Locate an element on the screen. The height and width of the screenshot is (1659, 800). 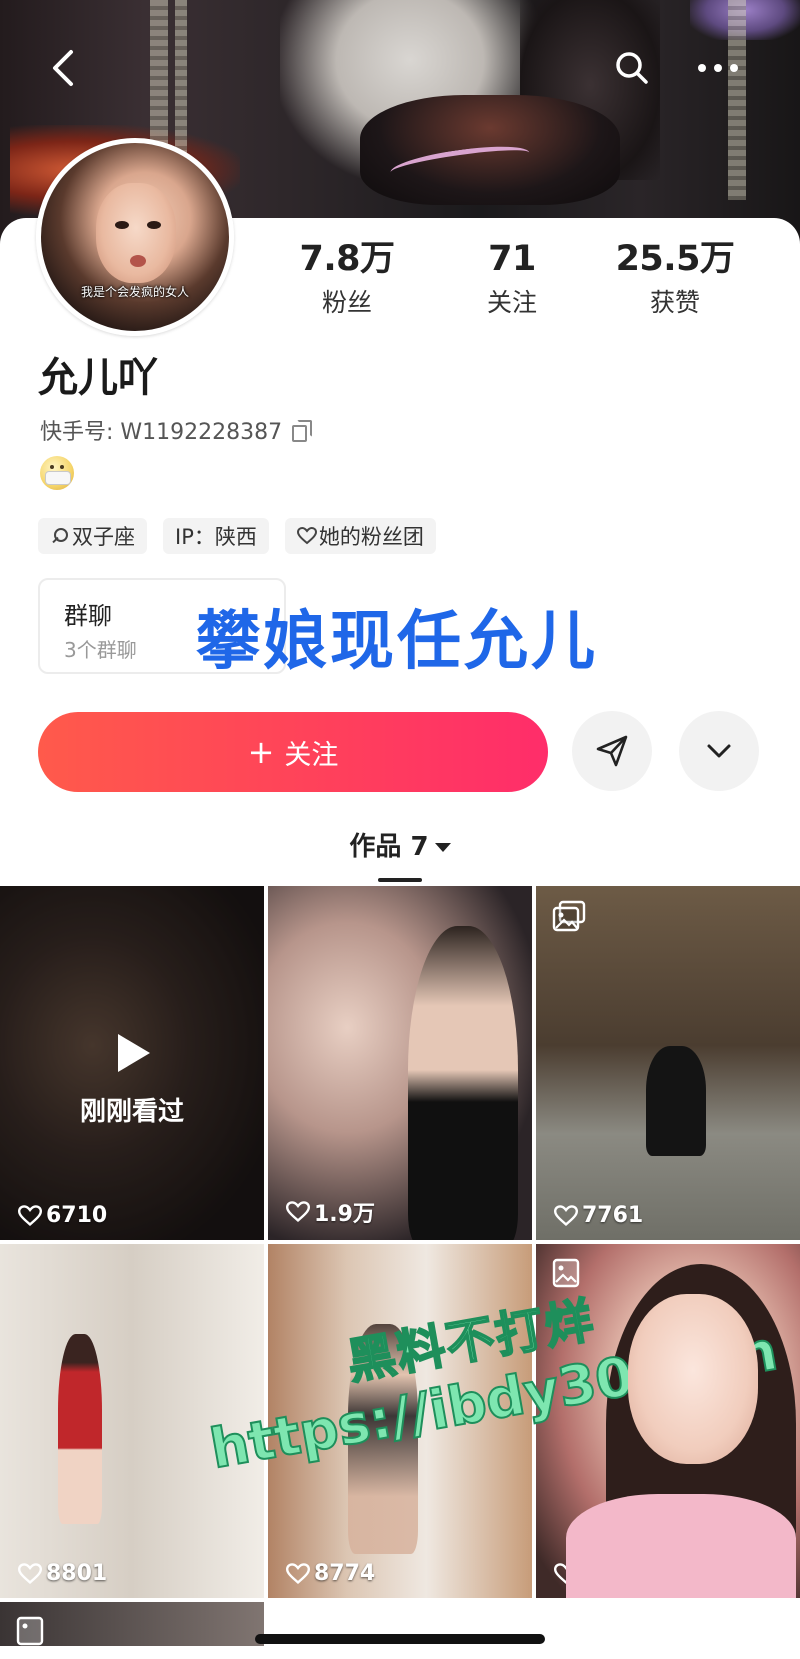
tab-works-label: 作品 7 is located at coordinates (389, 847).